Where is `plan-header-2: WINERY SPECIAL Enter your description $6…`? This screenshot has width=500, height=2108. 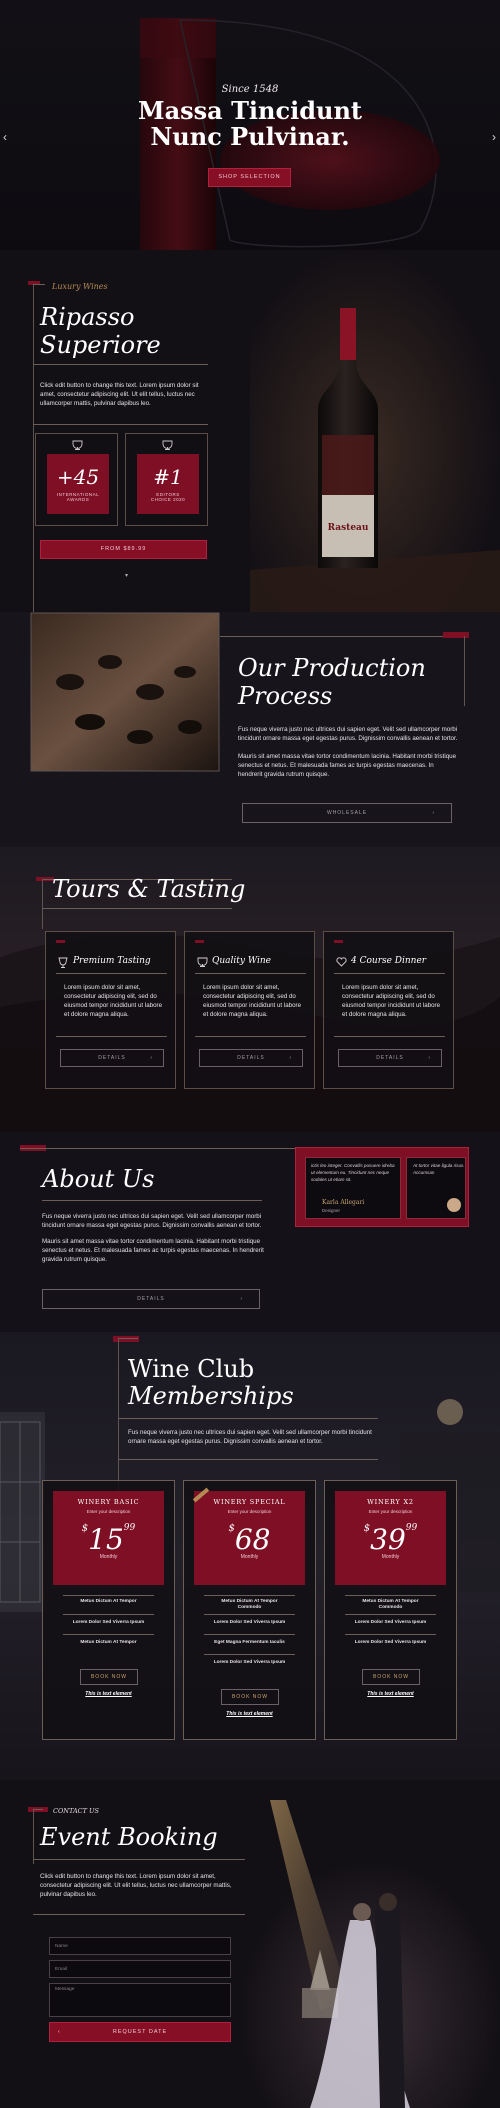
plan-header-2: WINERY SPECIAL Enter your description $6… is located at coordinates (248, 1536).